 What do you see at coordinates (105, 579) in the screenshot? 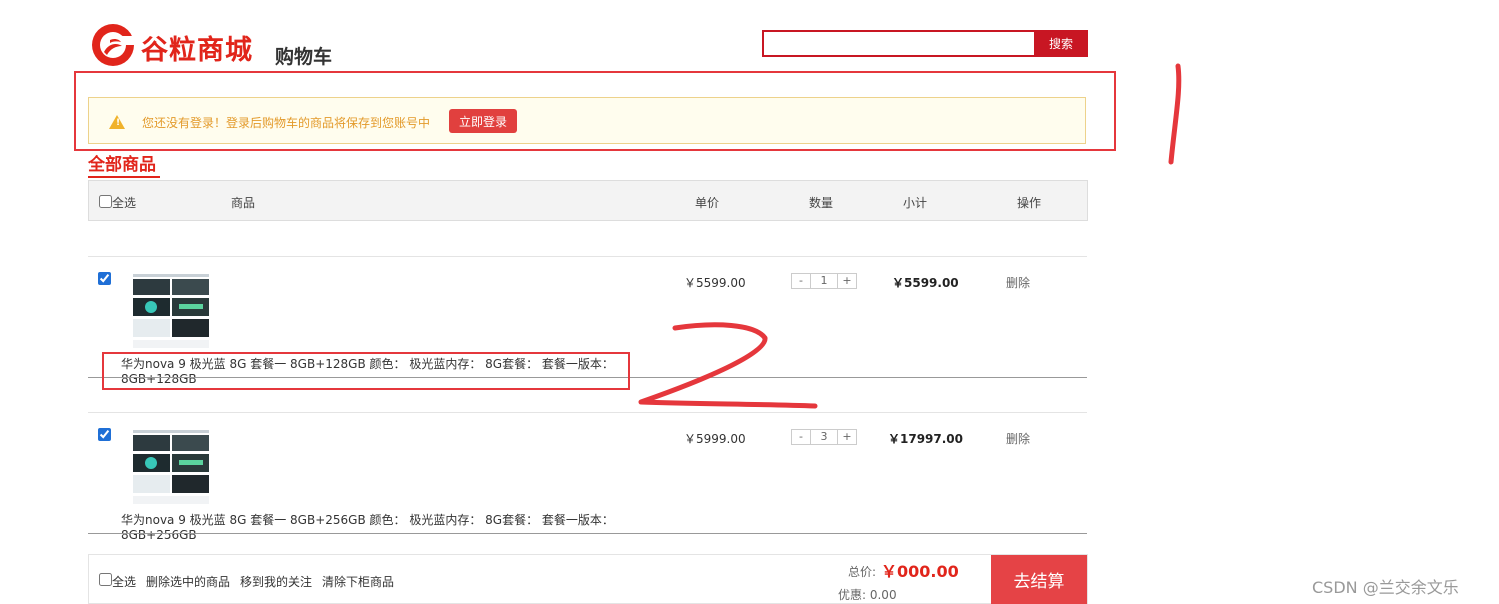
I see `footer-select-all-checkbox` at bounding box center [105, 579].